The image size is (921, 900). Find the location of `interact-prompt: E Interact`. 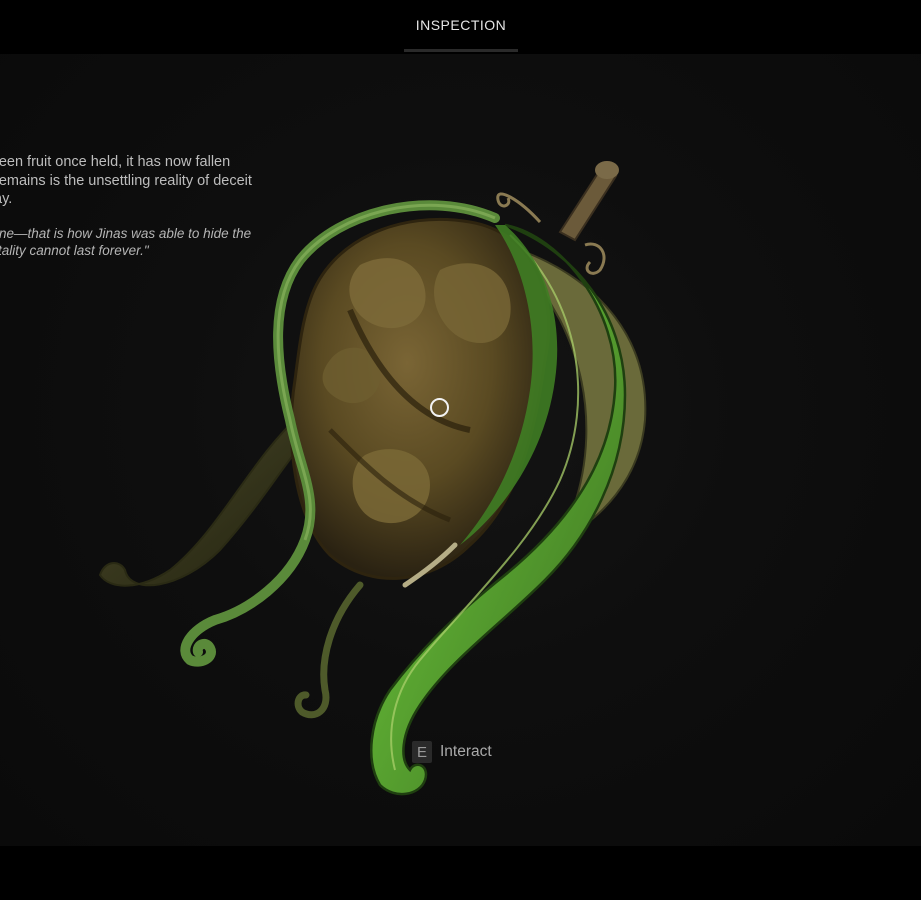

interact-prompt: E Interact is located at coordinates (452, 752).